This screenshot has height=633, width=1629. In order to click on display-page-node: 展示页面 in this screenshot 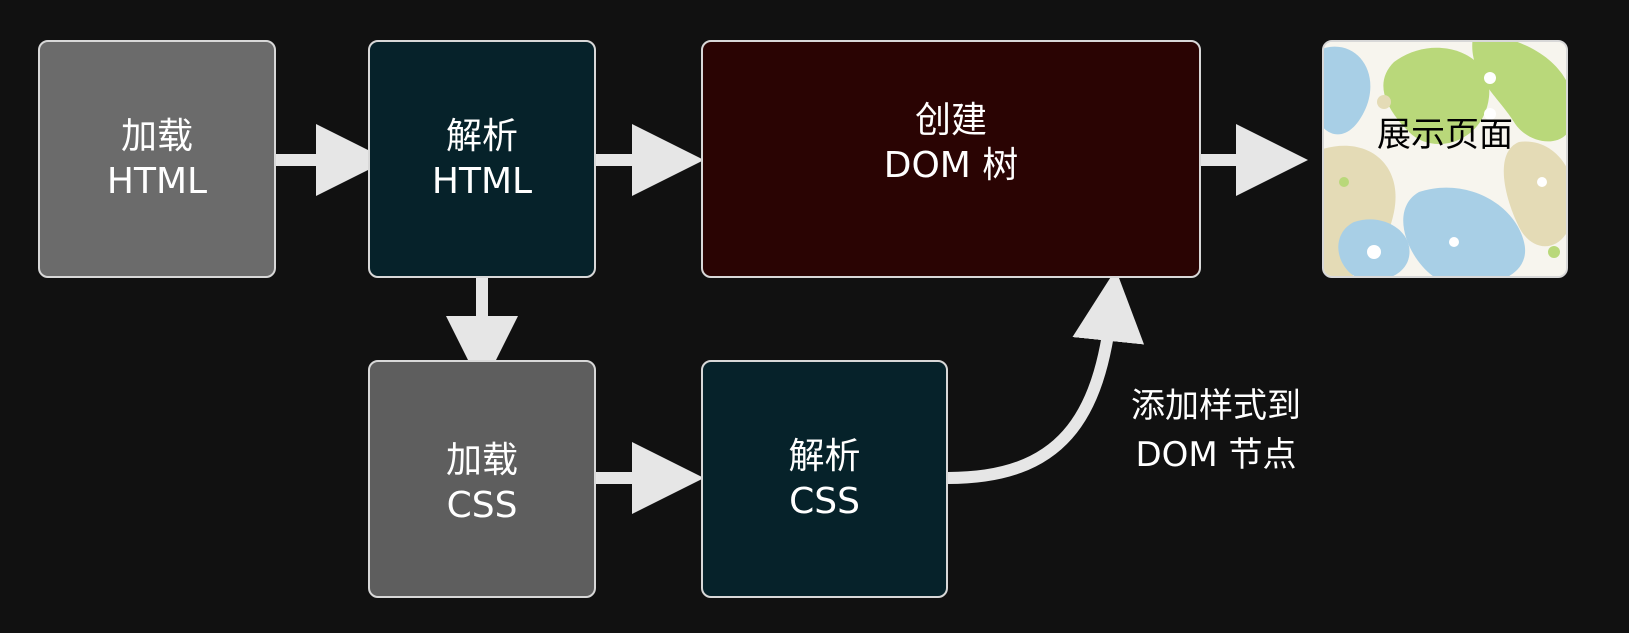, I will do `click(1445, 159)`.